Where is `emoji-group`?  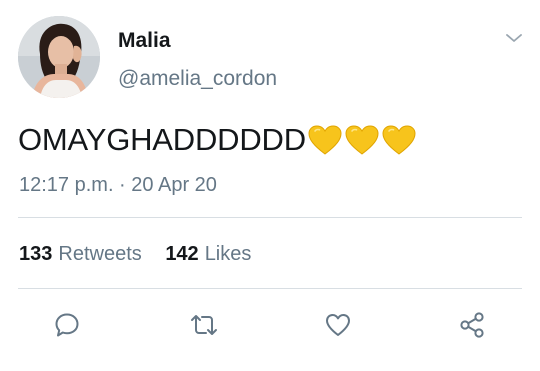
emoji-group is located at coordinates (362, 140).